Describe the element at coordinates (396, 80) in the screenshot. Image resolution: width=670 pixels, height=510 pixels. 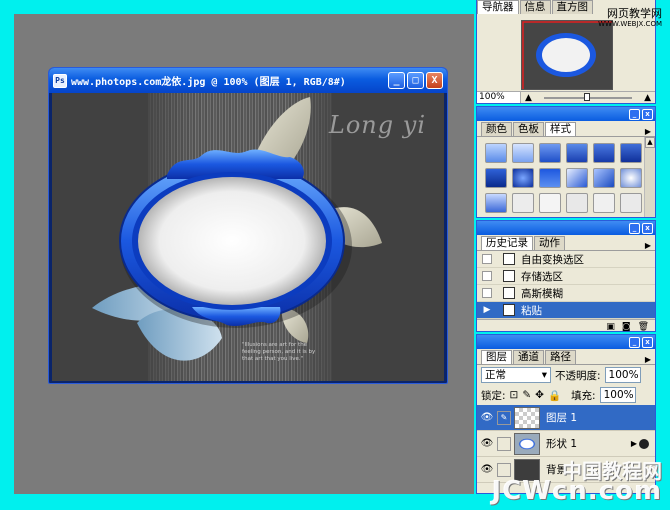
I see `minimize-button: _` at that location.